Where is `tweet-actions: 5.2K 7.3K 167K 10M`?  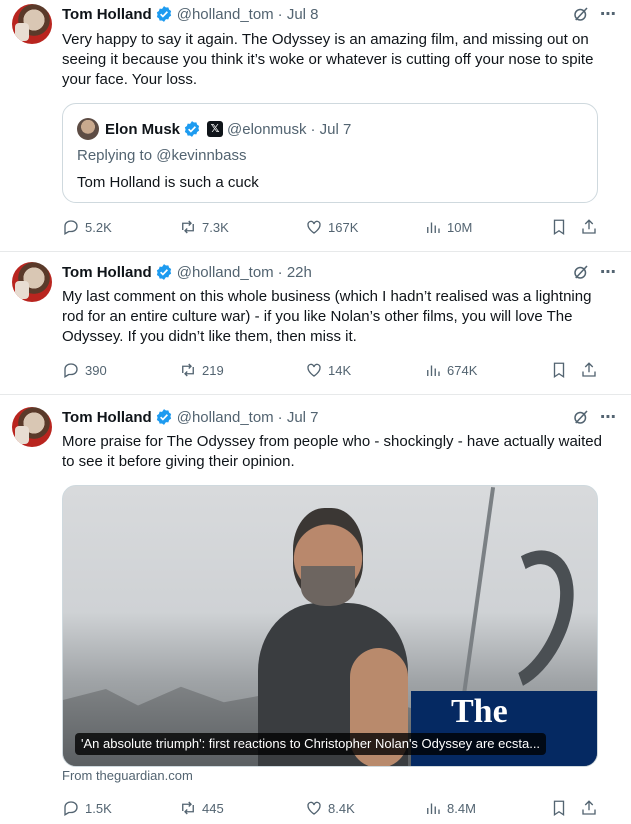 tweet-actions: 5.2K 7.3K 167K 10M is located at coordinates (334, 227).